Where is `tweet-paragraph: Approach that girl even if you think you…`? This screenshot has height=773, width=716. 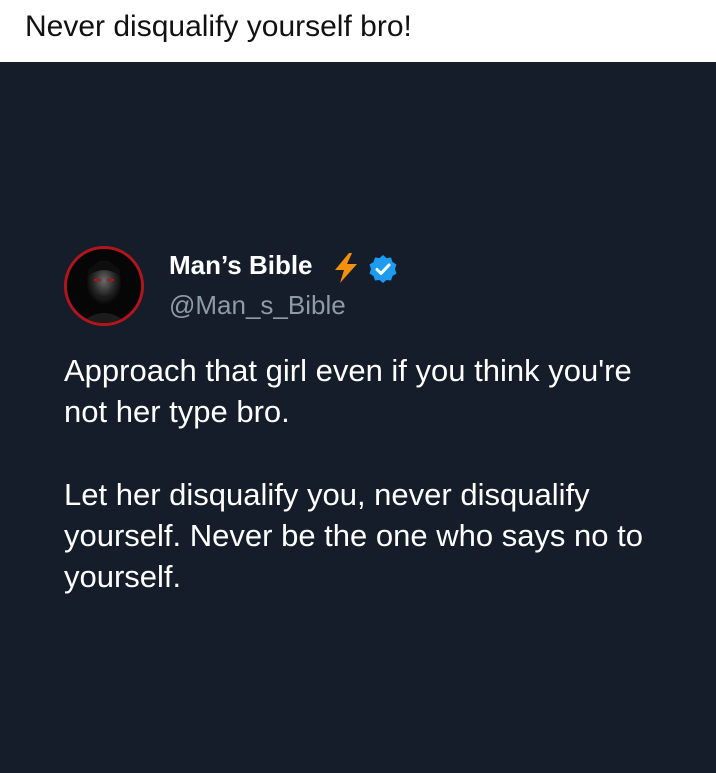 tweet-paragraph: Approach that girl even if you think you… is located at coordinates (348, 391).